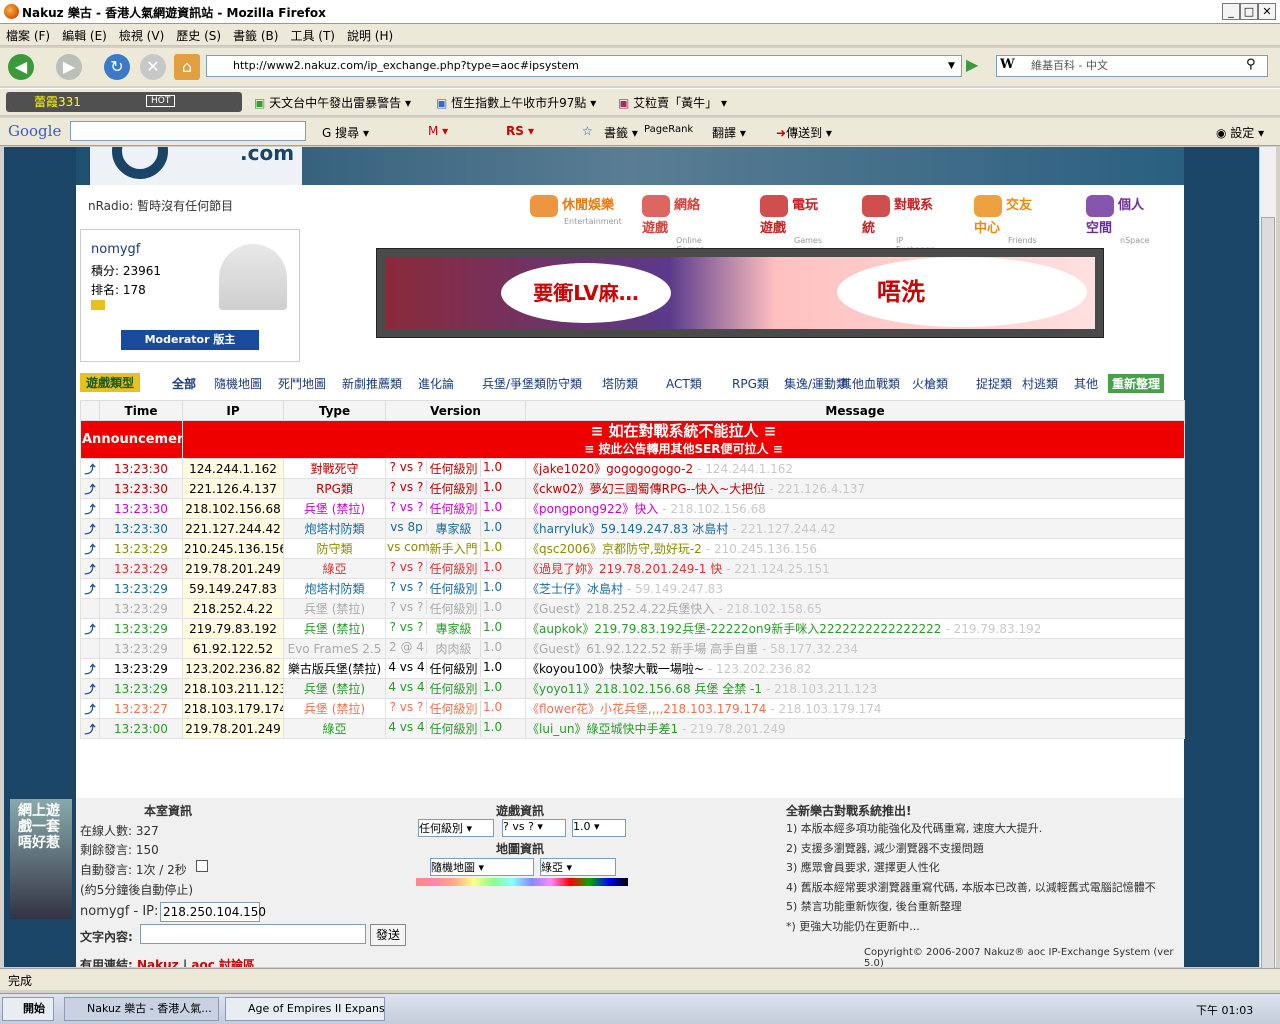 The height and width of the screenshot is (1024, 1280). I want to click on message-icon, so click(98, 305).